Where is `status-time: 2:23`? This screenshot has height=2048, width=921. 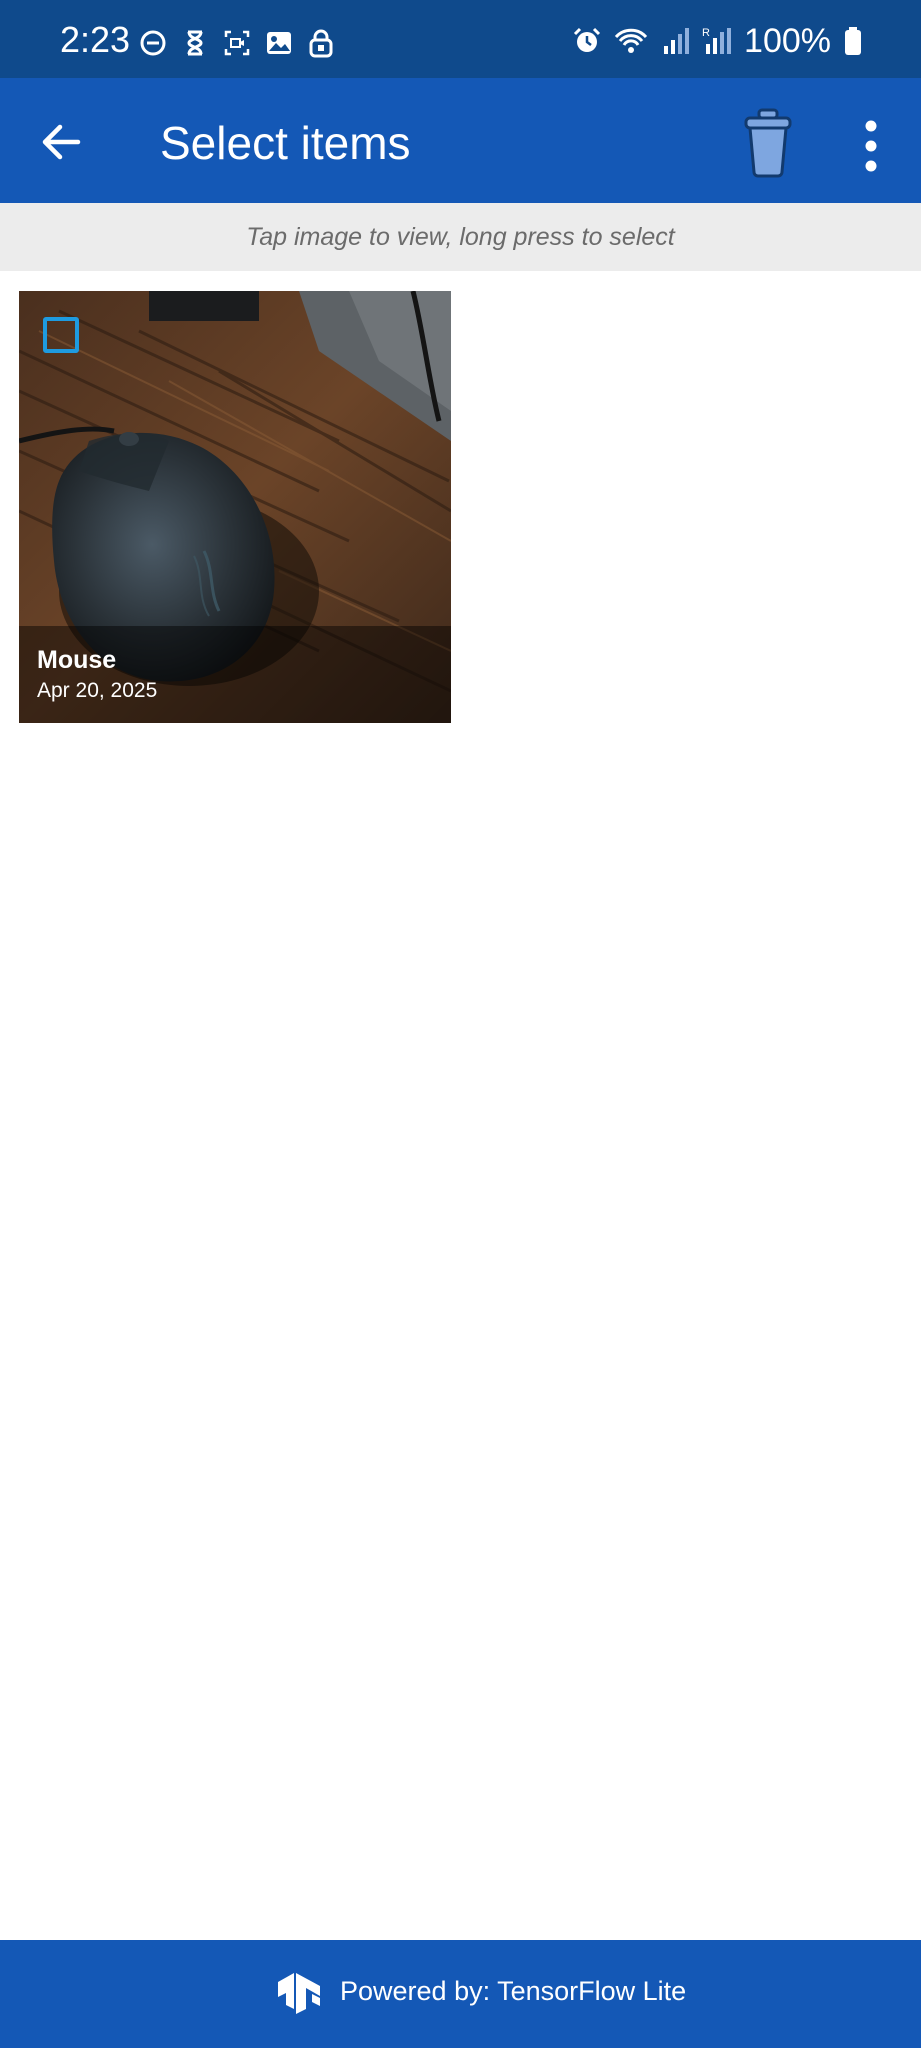
status-time: 2:23 is located at coordinates (95, 39).